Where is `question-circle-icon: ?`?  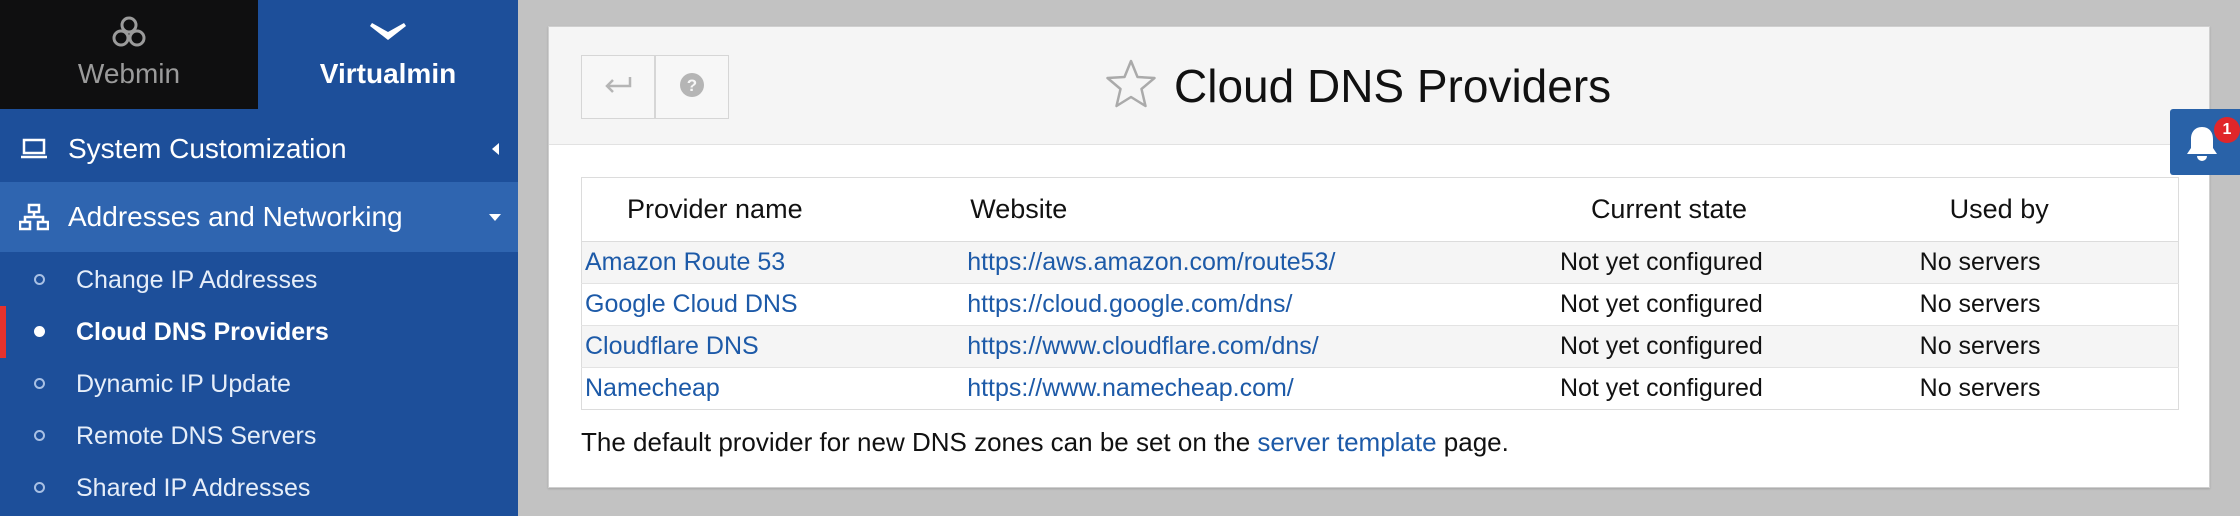
question-circle-icon: ? is located at coordinates (692, 87).